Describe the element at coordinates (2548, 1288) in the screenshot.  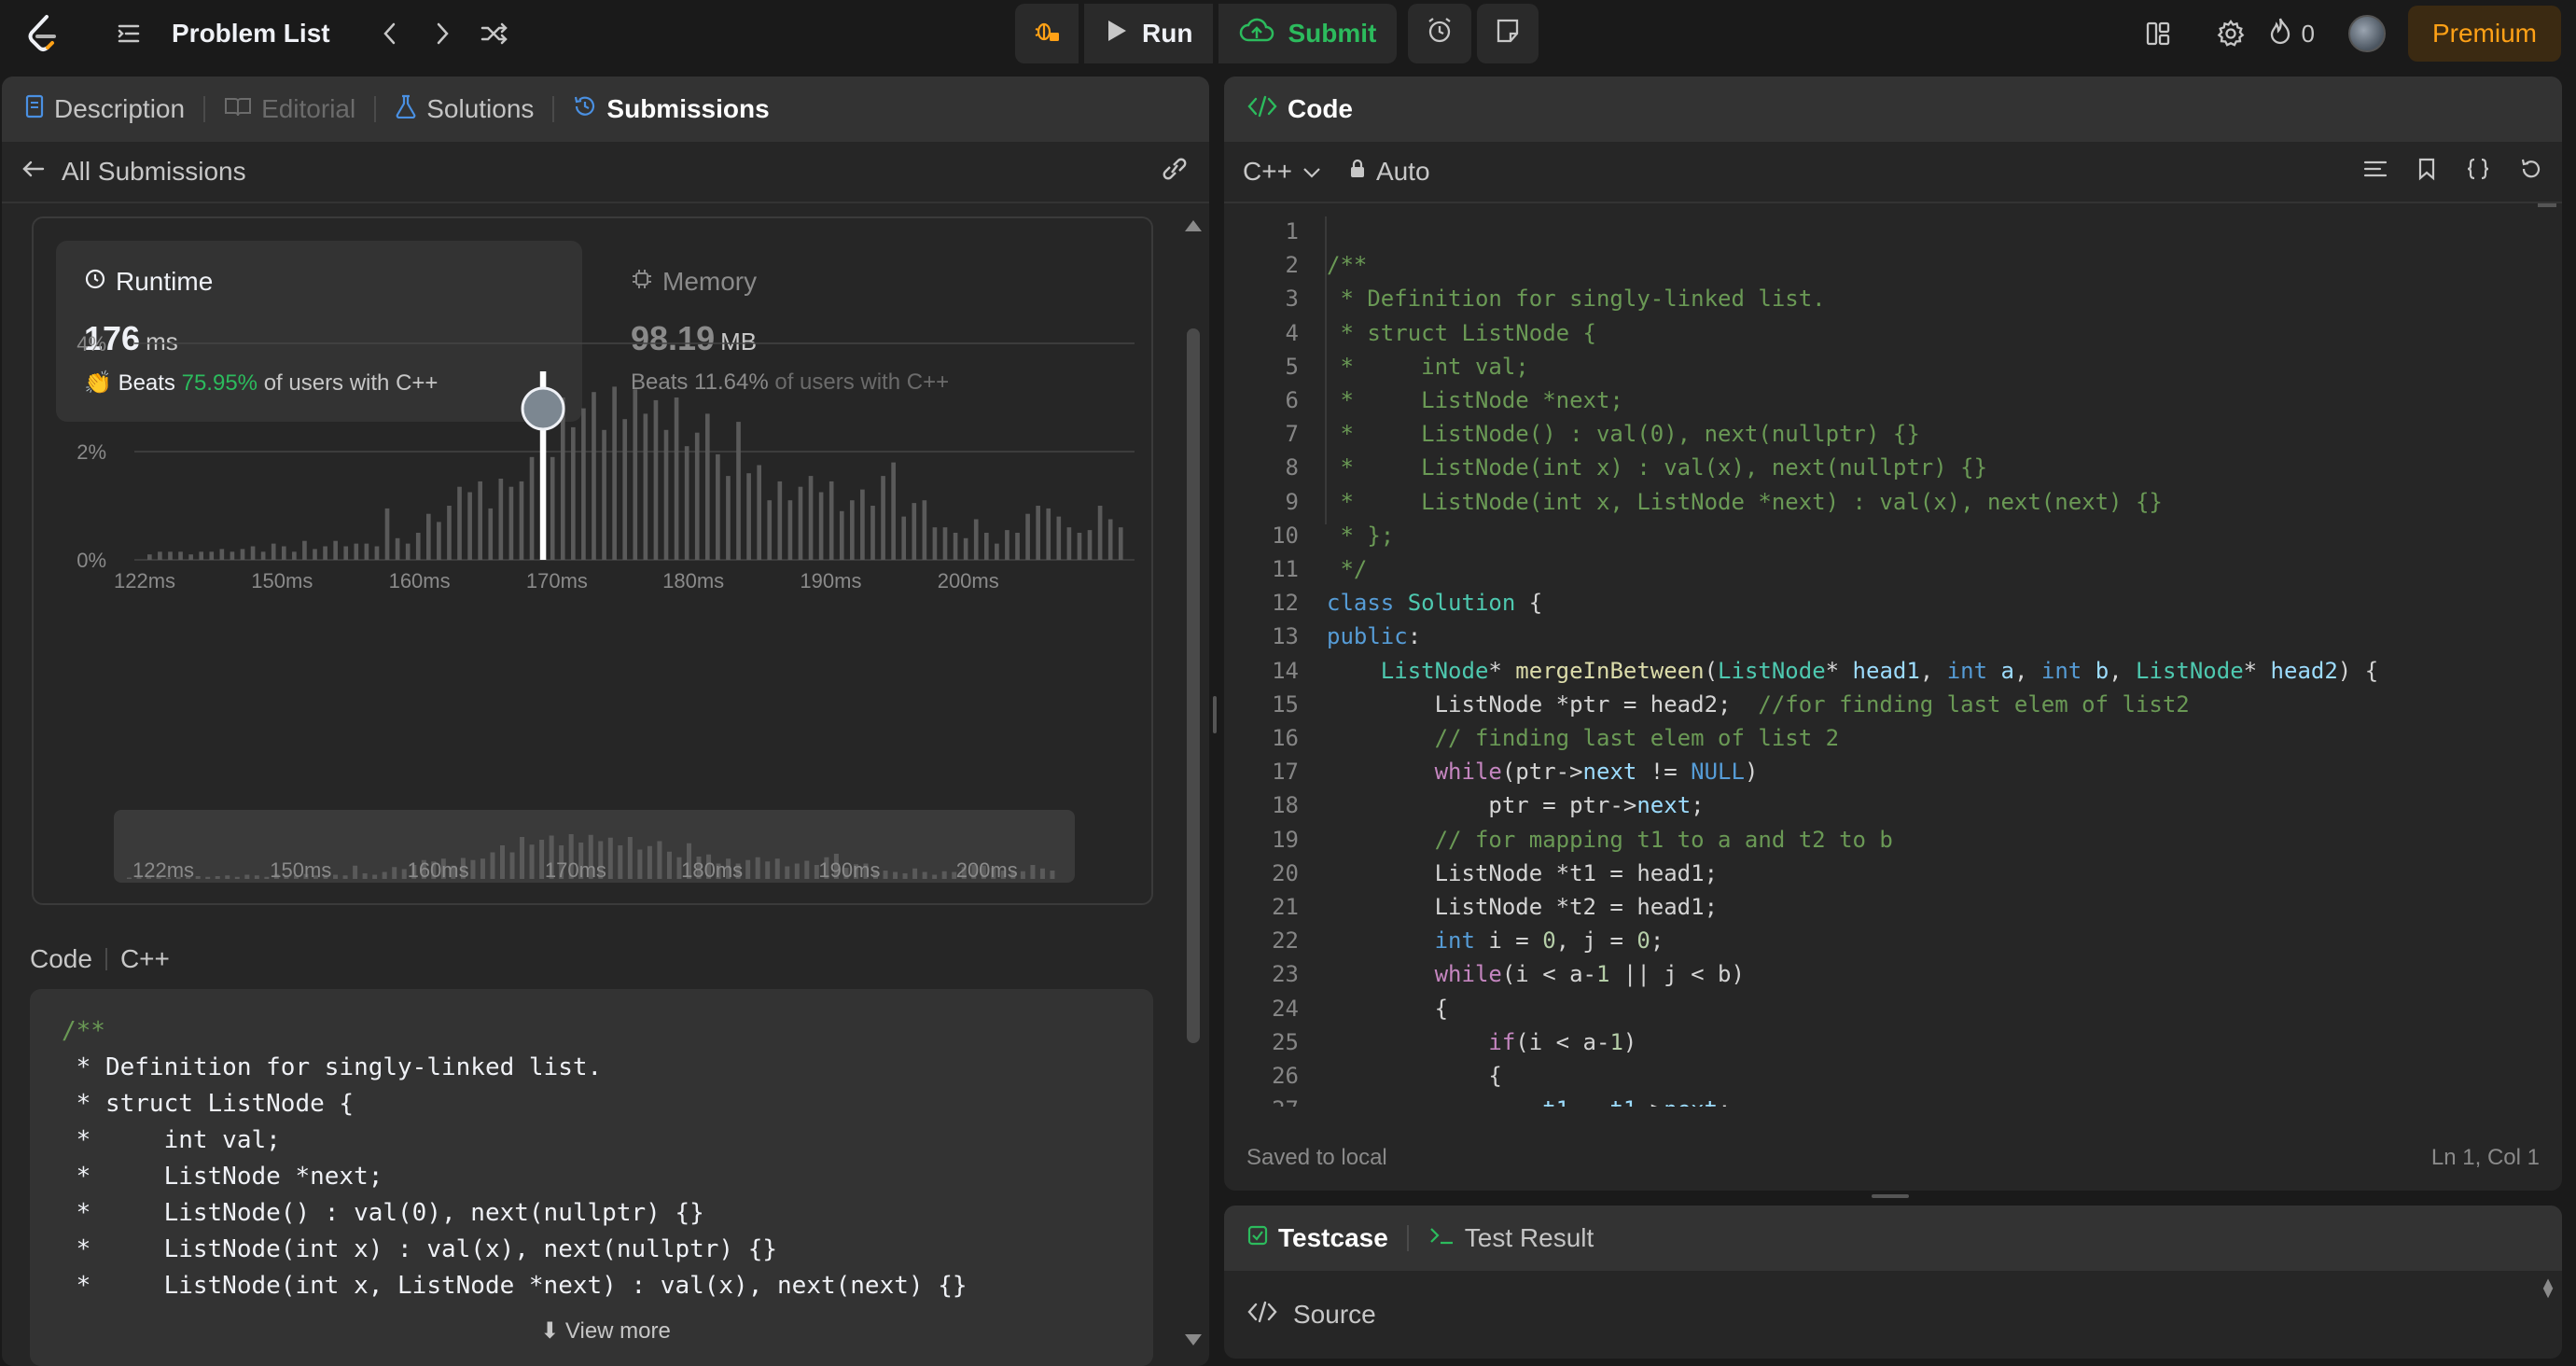
I see `resize-arrows-icon: ▲ ▼` at that location.